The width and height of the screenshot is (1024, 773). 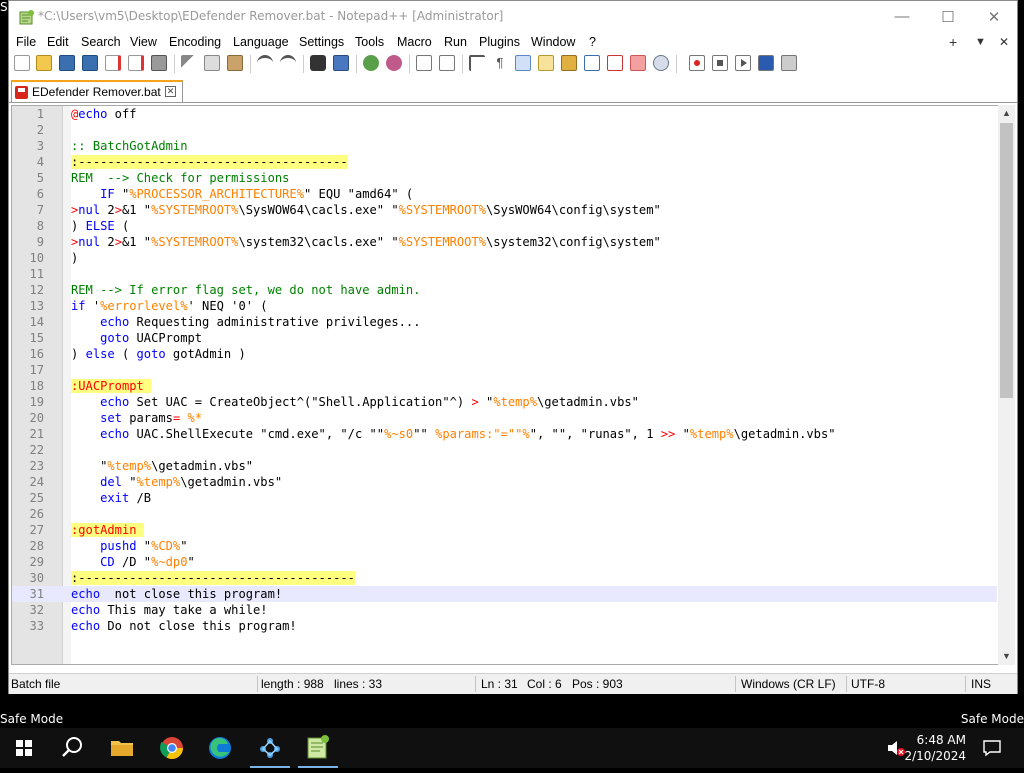 I want to click on sync-vertical-scroll-icon, so click(x=424, y=63).